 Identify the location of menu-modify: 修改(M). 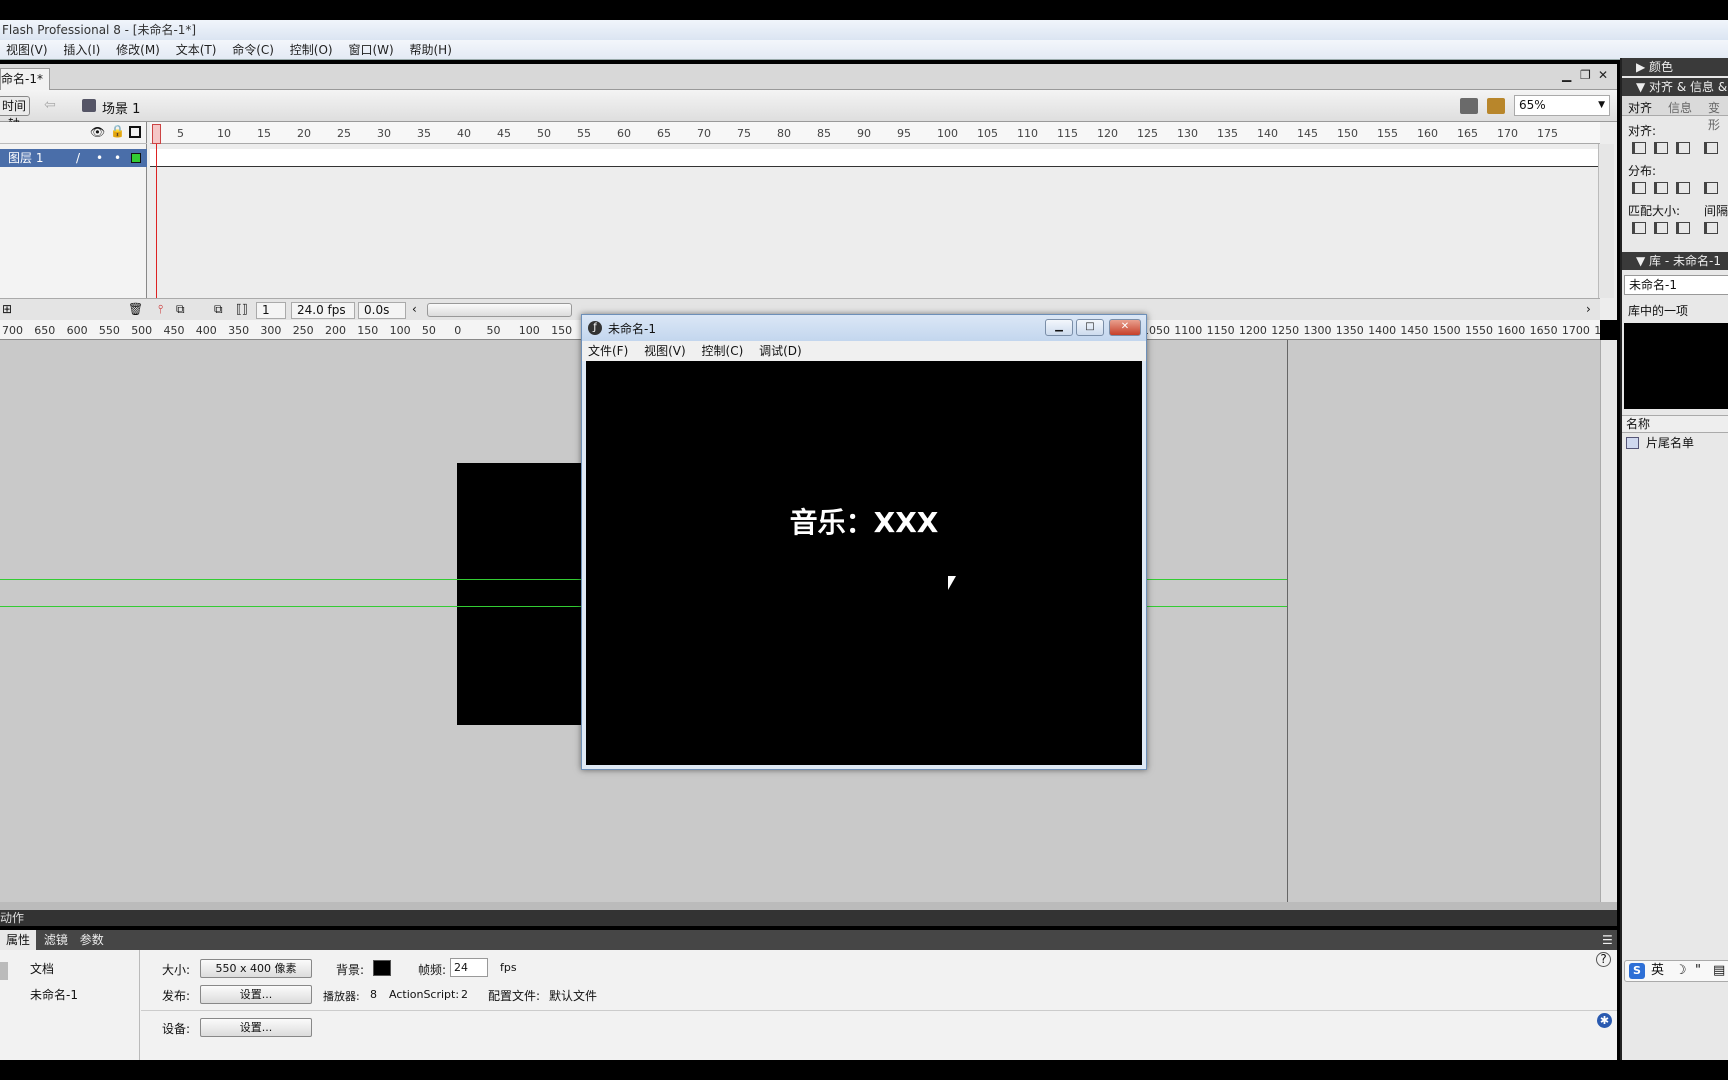
(138, 50).